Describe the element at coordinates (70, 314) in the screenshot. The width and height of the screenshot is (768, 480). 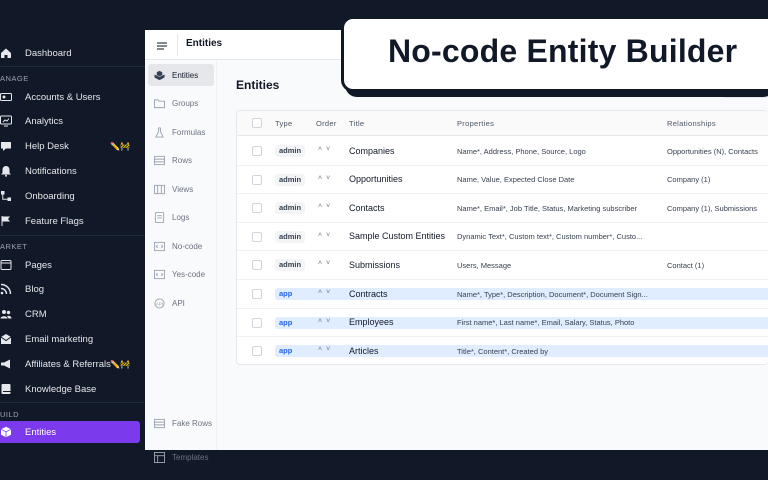
I see `sidebar-item-crm: CRM` at that location.